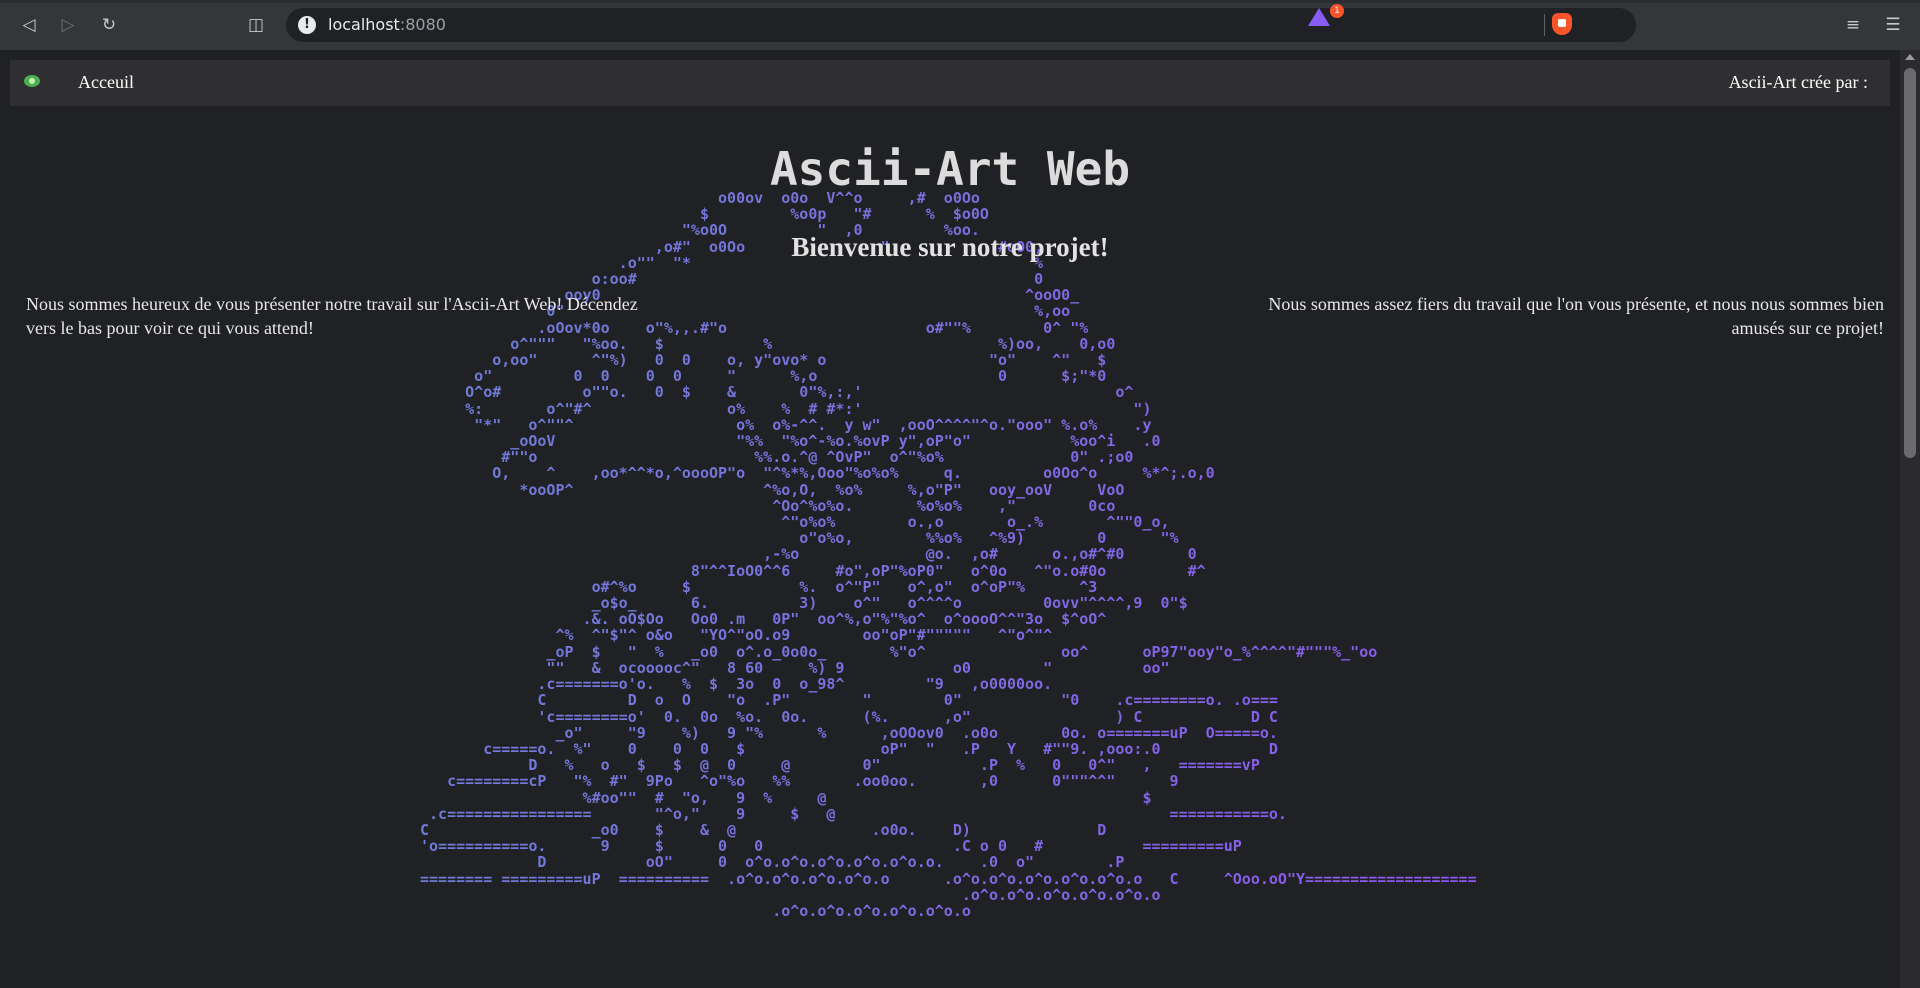 Image resolution: width=1920 pixels, height=988 pixels. I want to click on bookmark-icon: ◫, so click(256, 25).